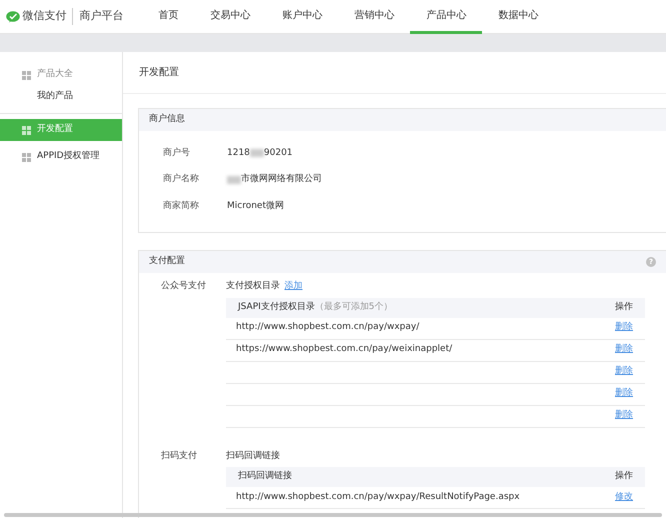 This screenshot has height=518, width=666. I want to click on section-label: 公众号支付, so click(183, 286).